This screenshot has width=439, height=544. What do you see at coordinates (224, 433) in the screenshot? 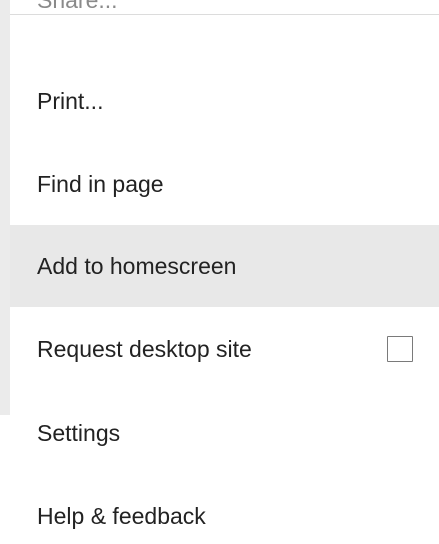
I see `menu-item-settings: Settings` at bounding box center [224, 433].